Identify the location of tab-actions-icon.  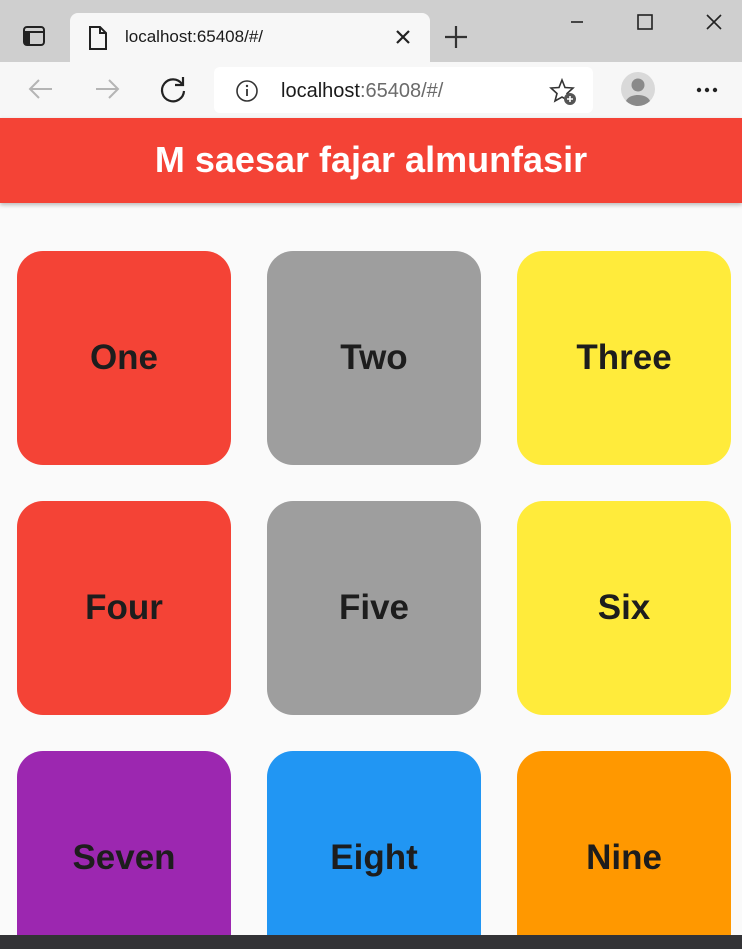
(34, 36).